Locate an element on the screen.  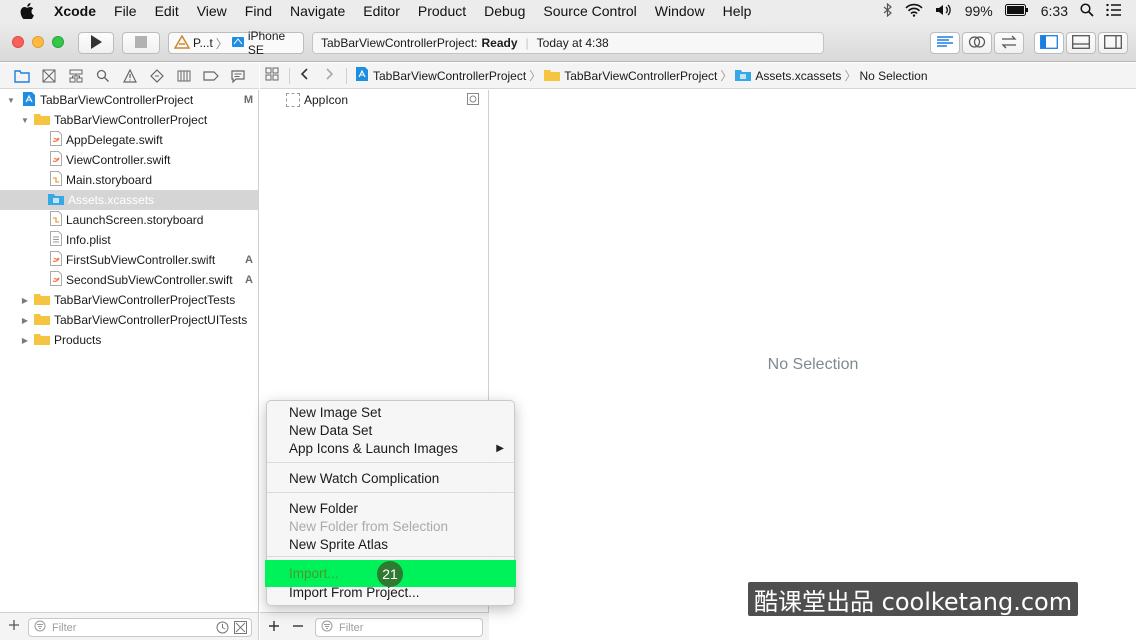
assistant-editor-button is located at coordinates (977, 43).